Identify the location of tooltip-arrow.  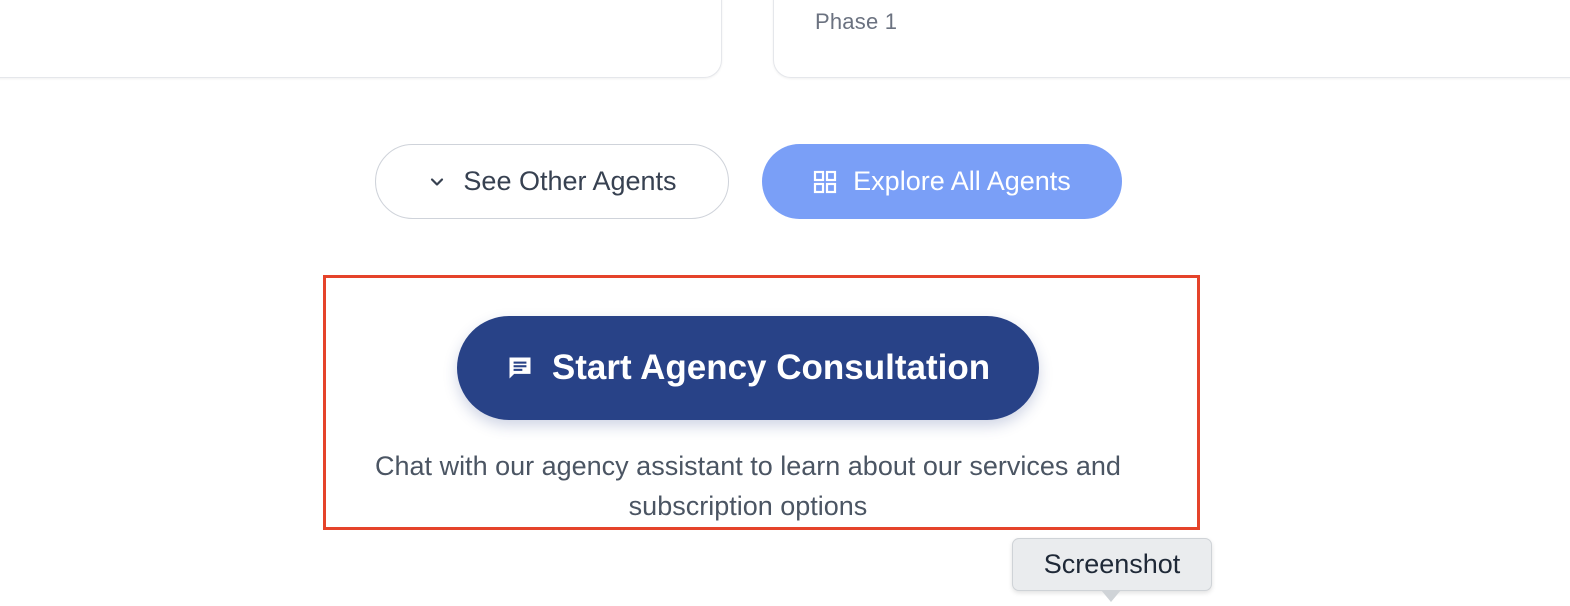
(1111, 596).